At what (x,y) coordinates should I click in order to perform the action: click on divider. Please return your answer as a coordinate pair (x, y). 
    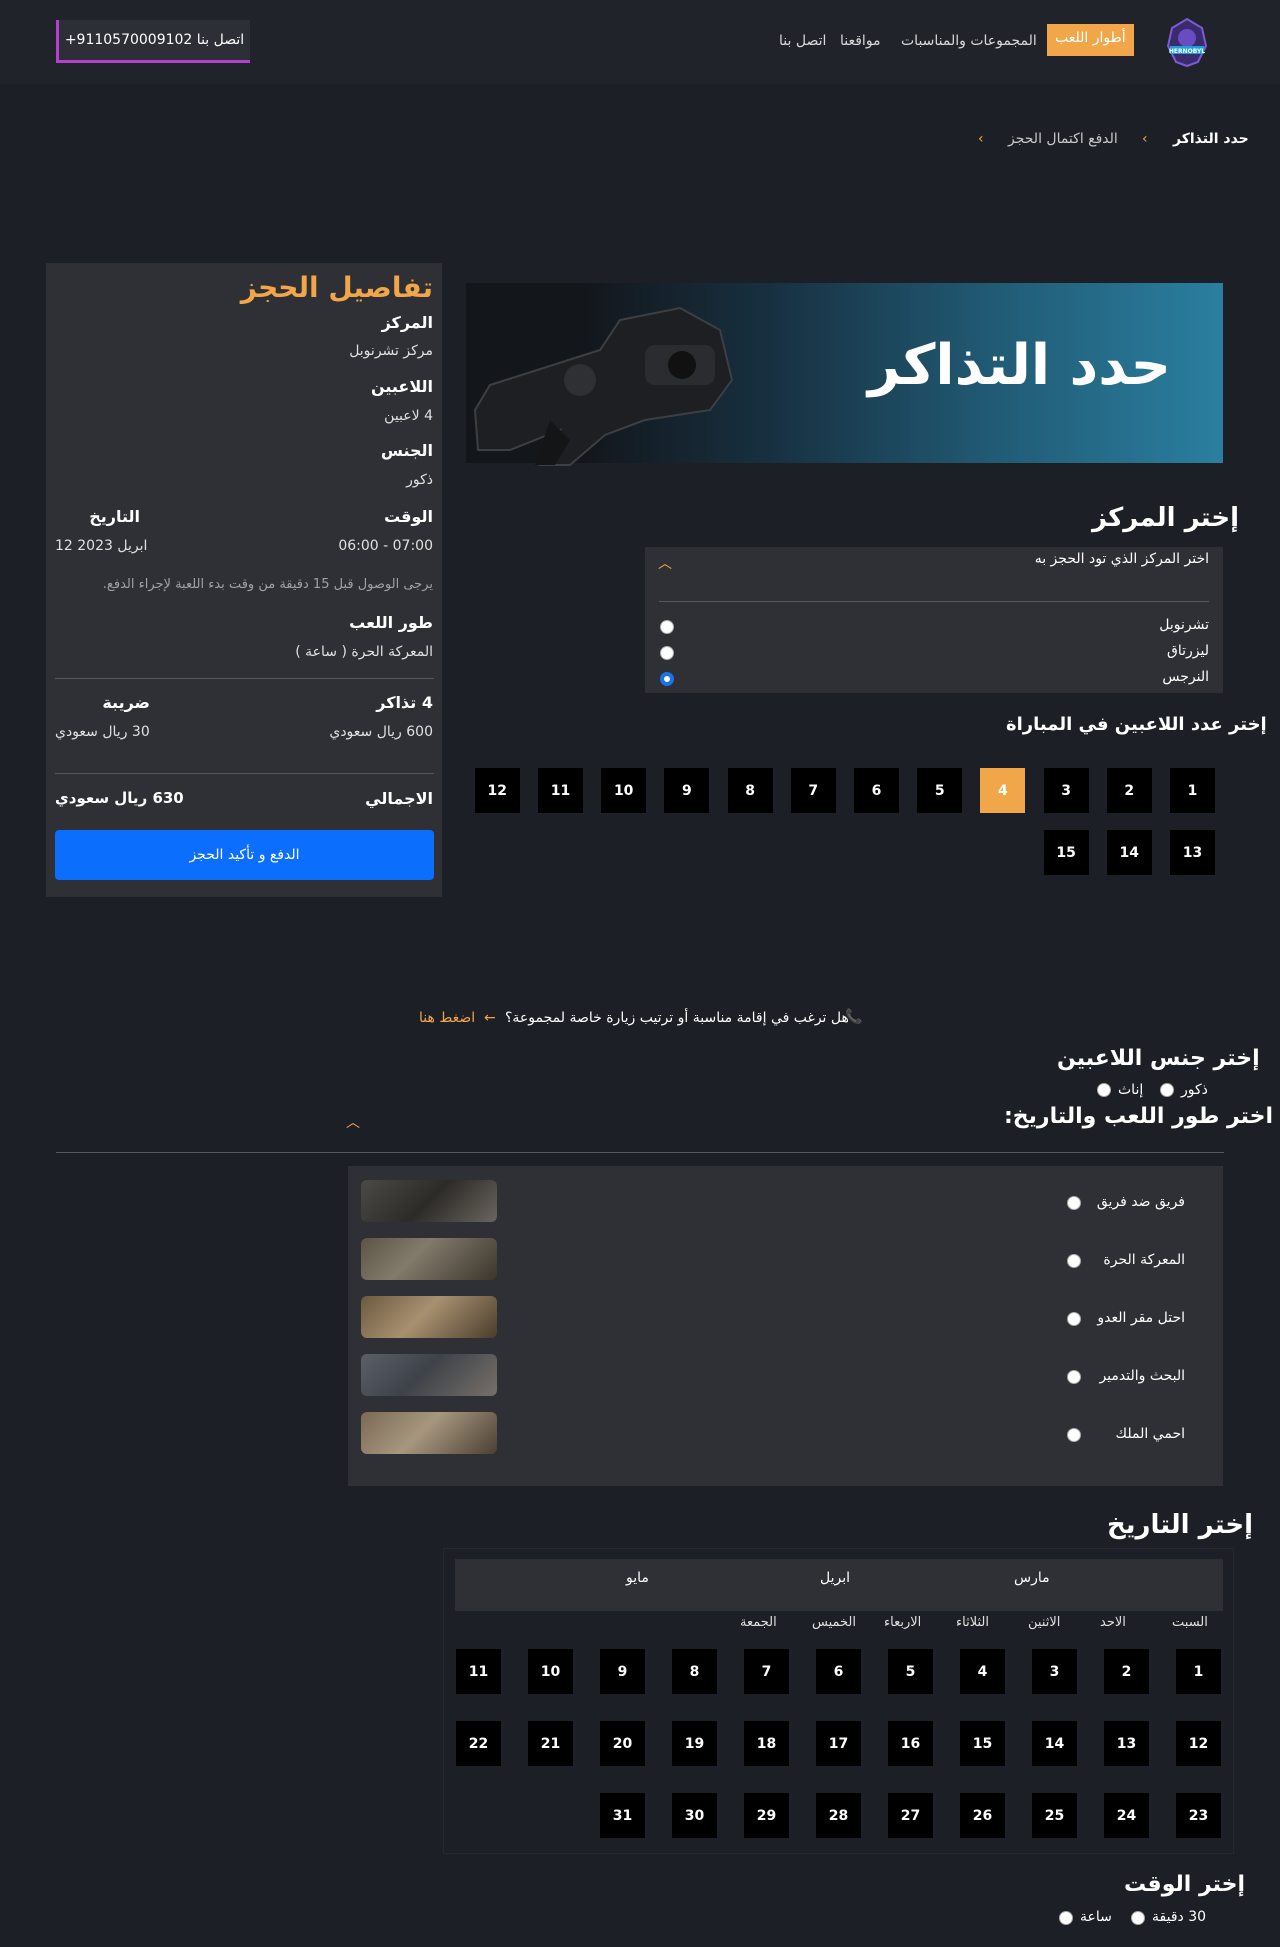
    Looking at the image, I should click on (640, 1152).